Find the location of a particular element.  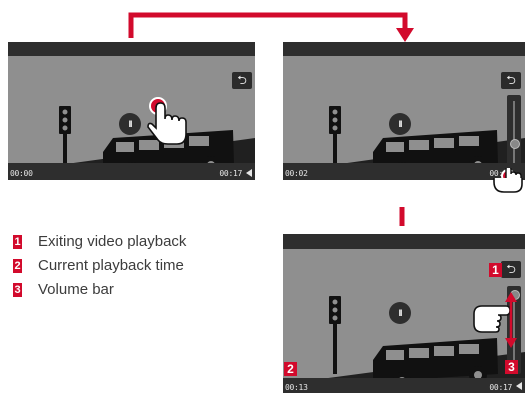

hand-pointer-icon-lower is located at coordinates (508, 185).